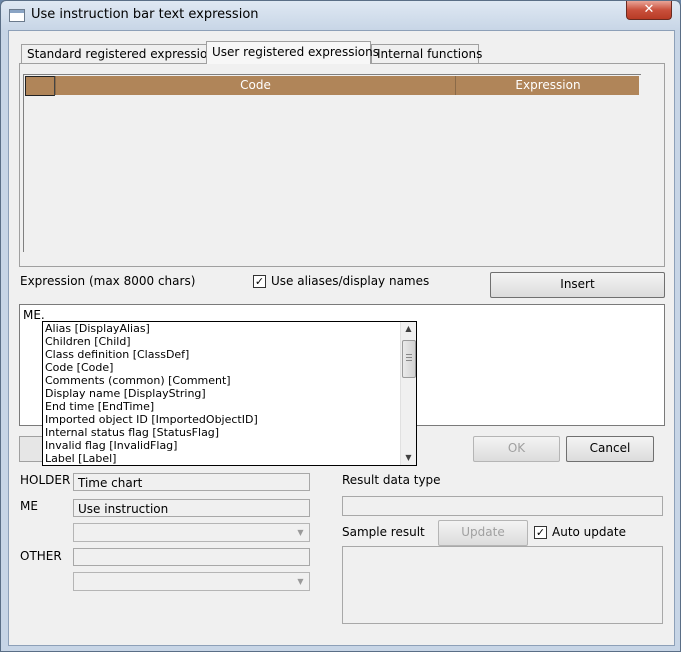 Image resolution: width=681 pixels, height=652 pixels. I want to click on cancel-button: Cancel, so click(610, 449).